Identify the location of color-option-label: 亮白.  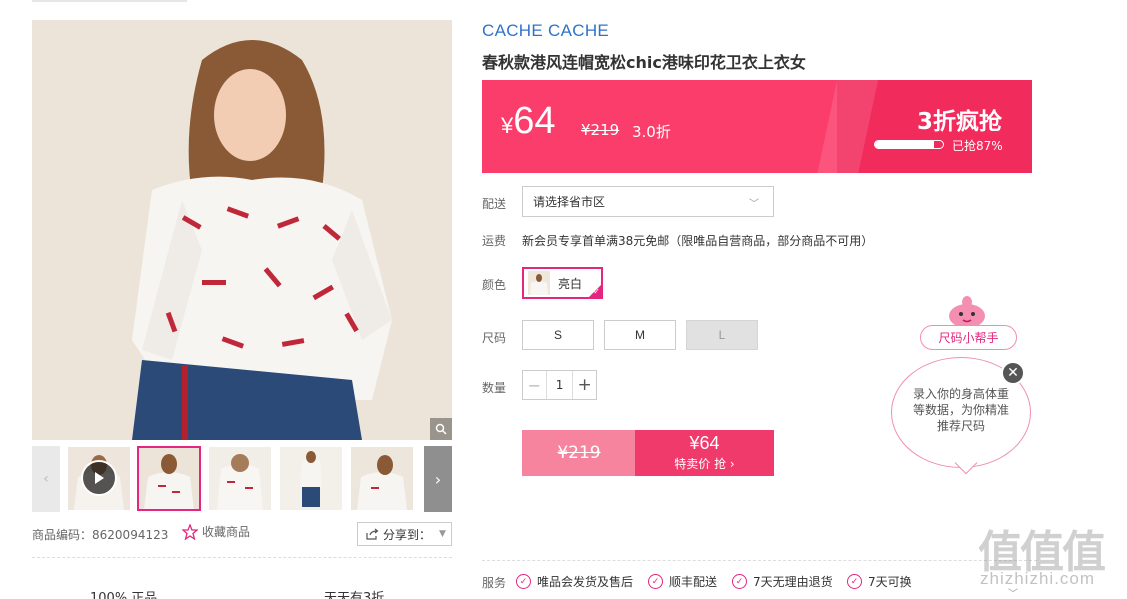
(570, 283).